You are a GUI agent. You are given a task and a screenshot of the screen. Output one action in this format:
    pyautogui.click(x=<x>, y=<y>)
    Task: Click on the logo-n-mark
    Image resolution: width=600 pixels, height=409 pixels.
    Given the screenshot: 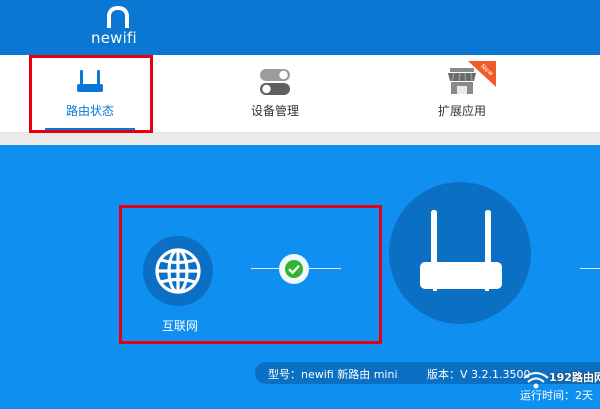 What is the action you would take?
    pyautogui.click(x=118, y=17)
    